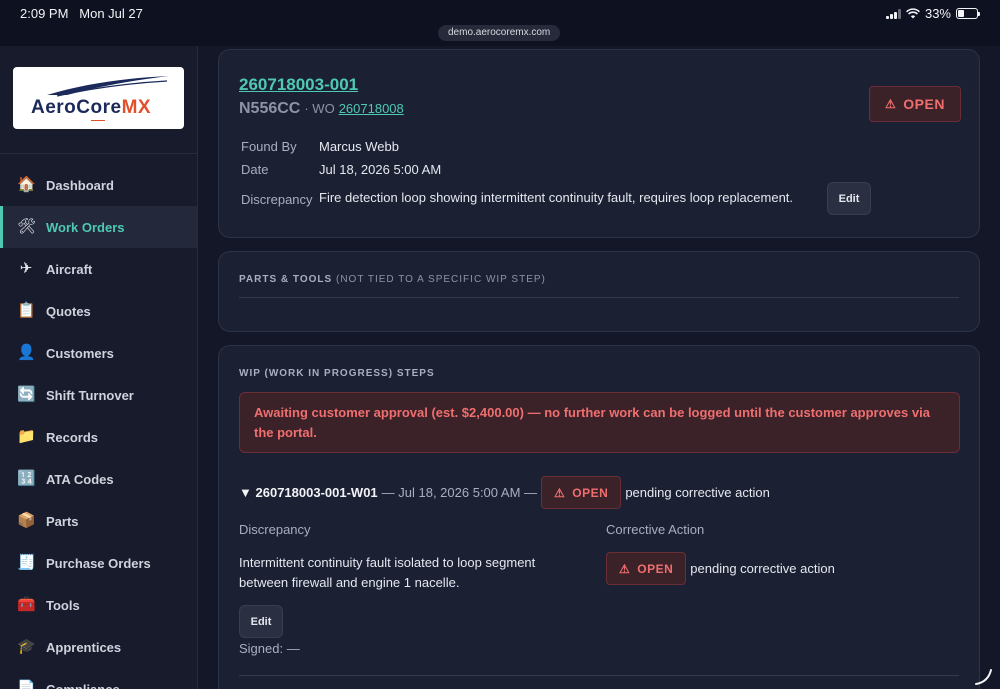  What do you see at coordinates (298, 85) in the screenshot?
I see `discrepancy-id-link: 260718003-001` at bounding box center [298, 85].